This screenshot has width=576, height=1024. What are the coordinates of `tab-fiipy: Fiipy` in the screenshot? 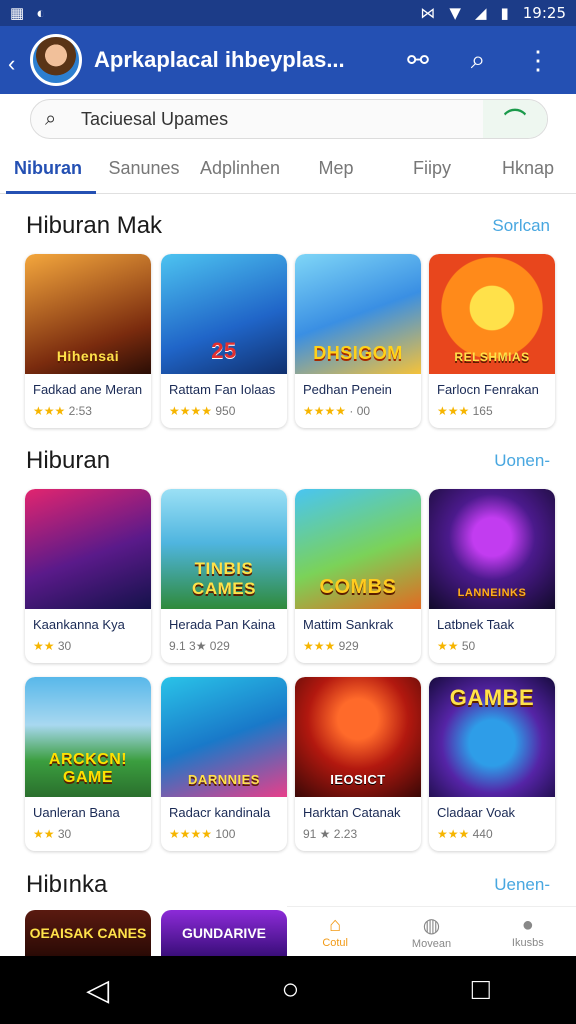 It's located at (432, 169).